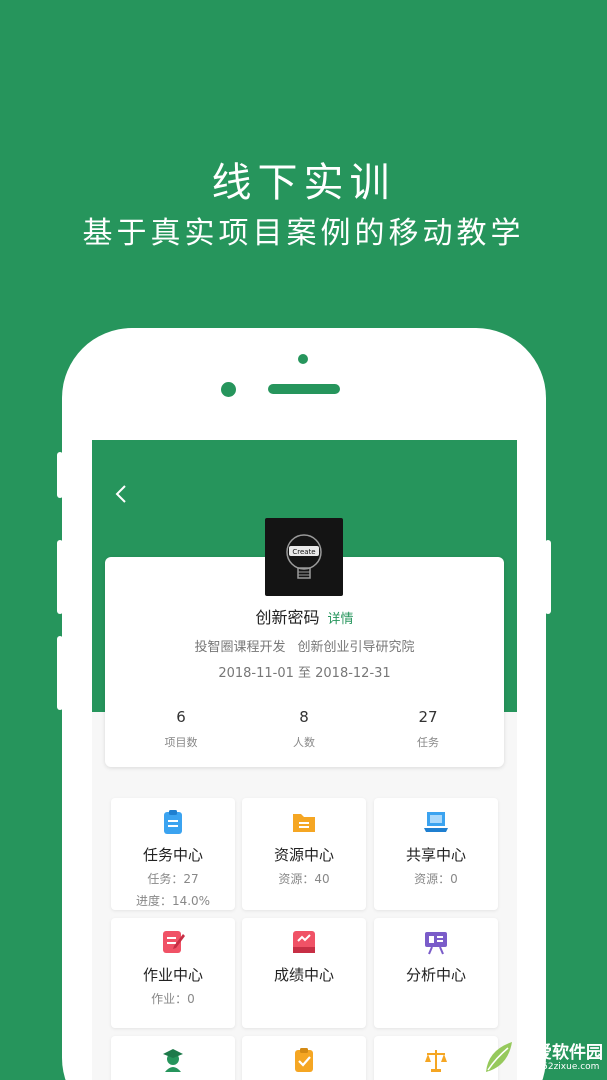  Describe the element at coordinates (303, 359) in the screenshot. I see `phone-sensor` at that location.